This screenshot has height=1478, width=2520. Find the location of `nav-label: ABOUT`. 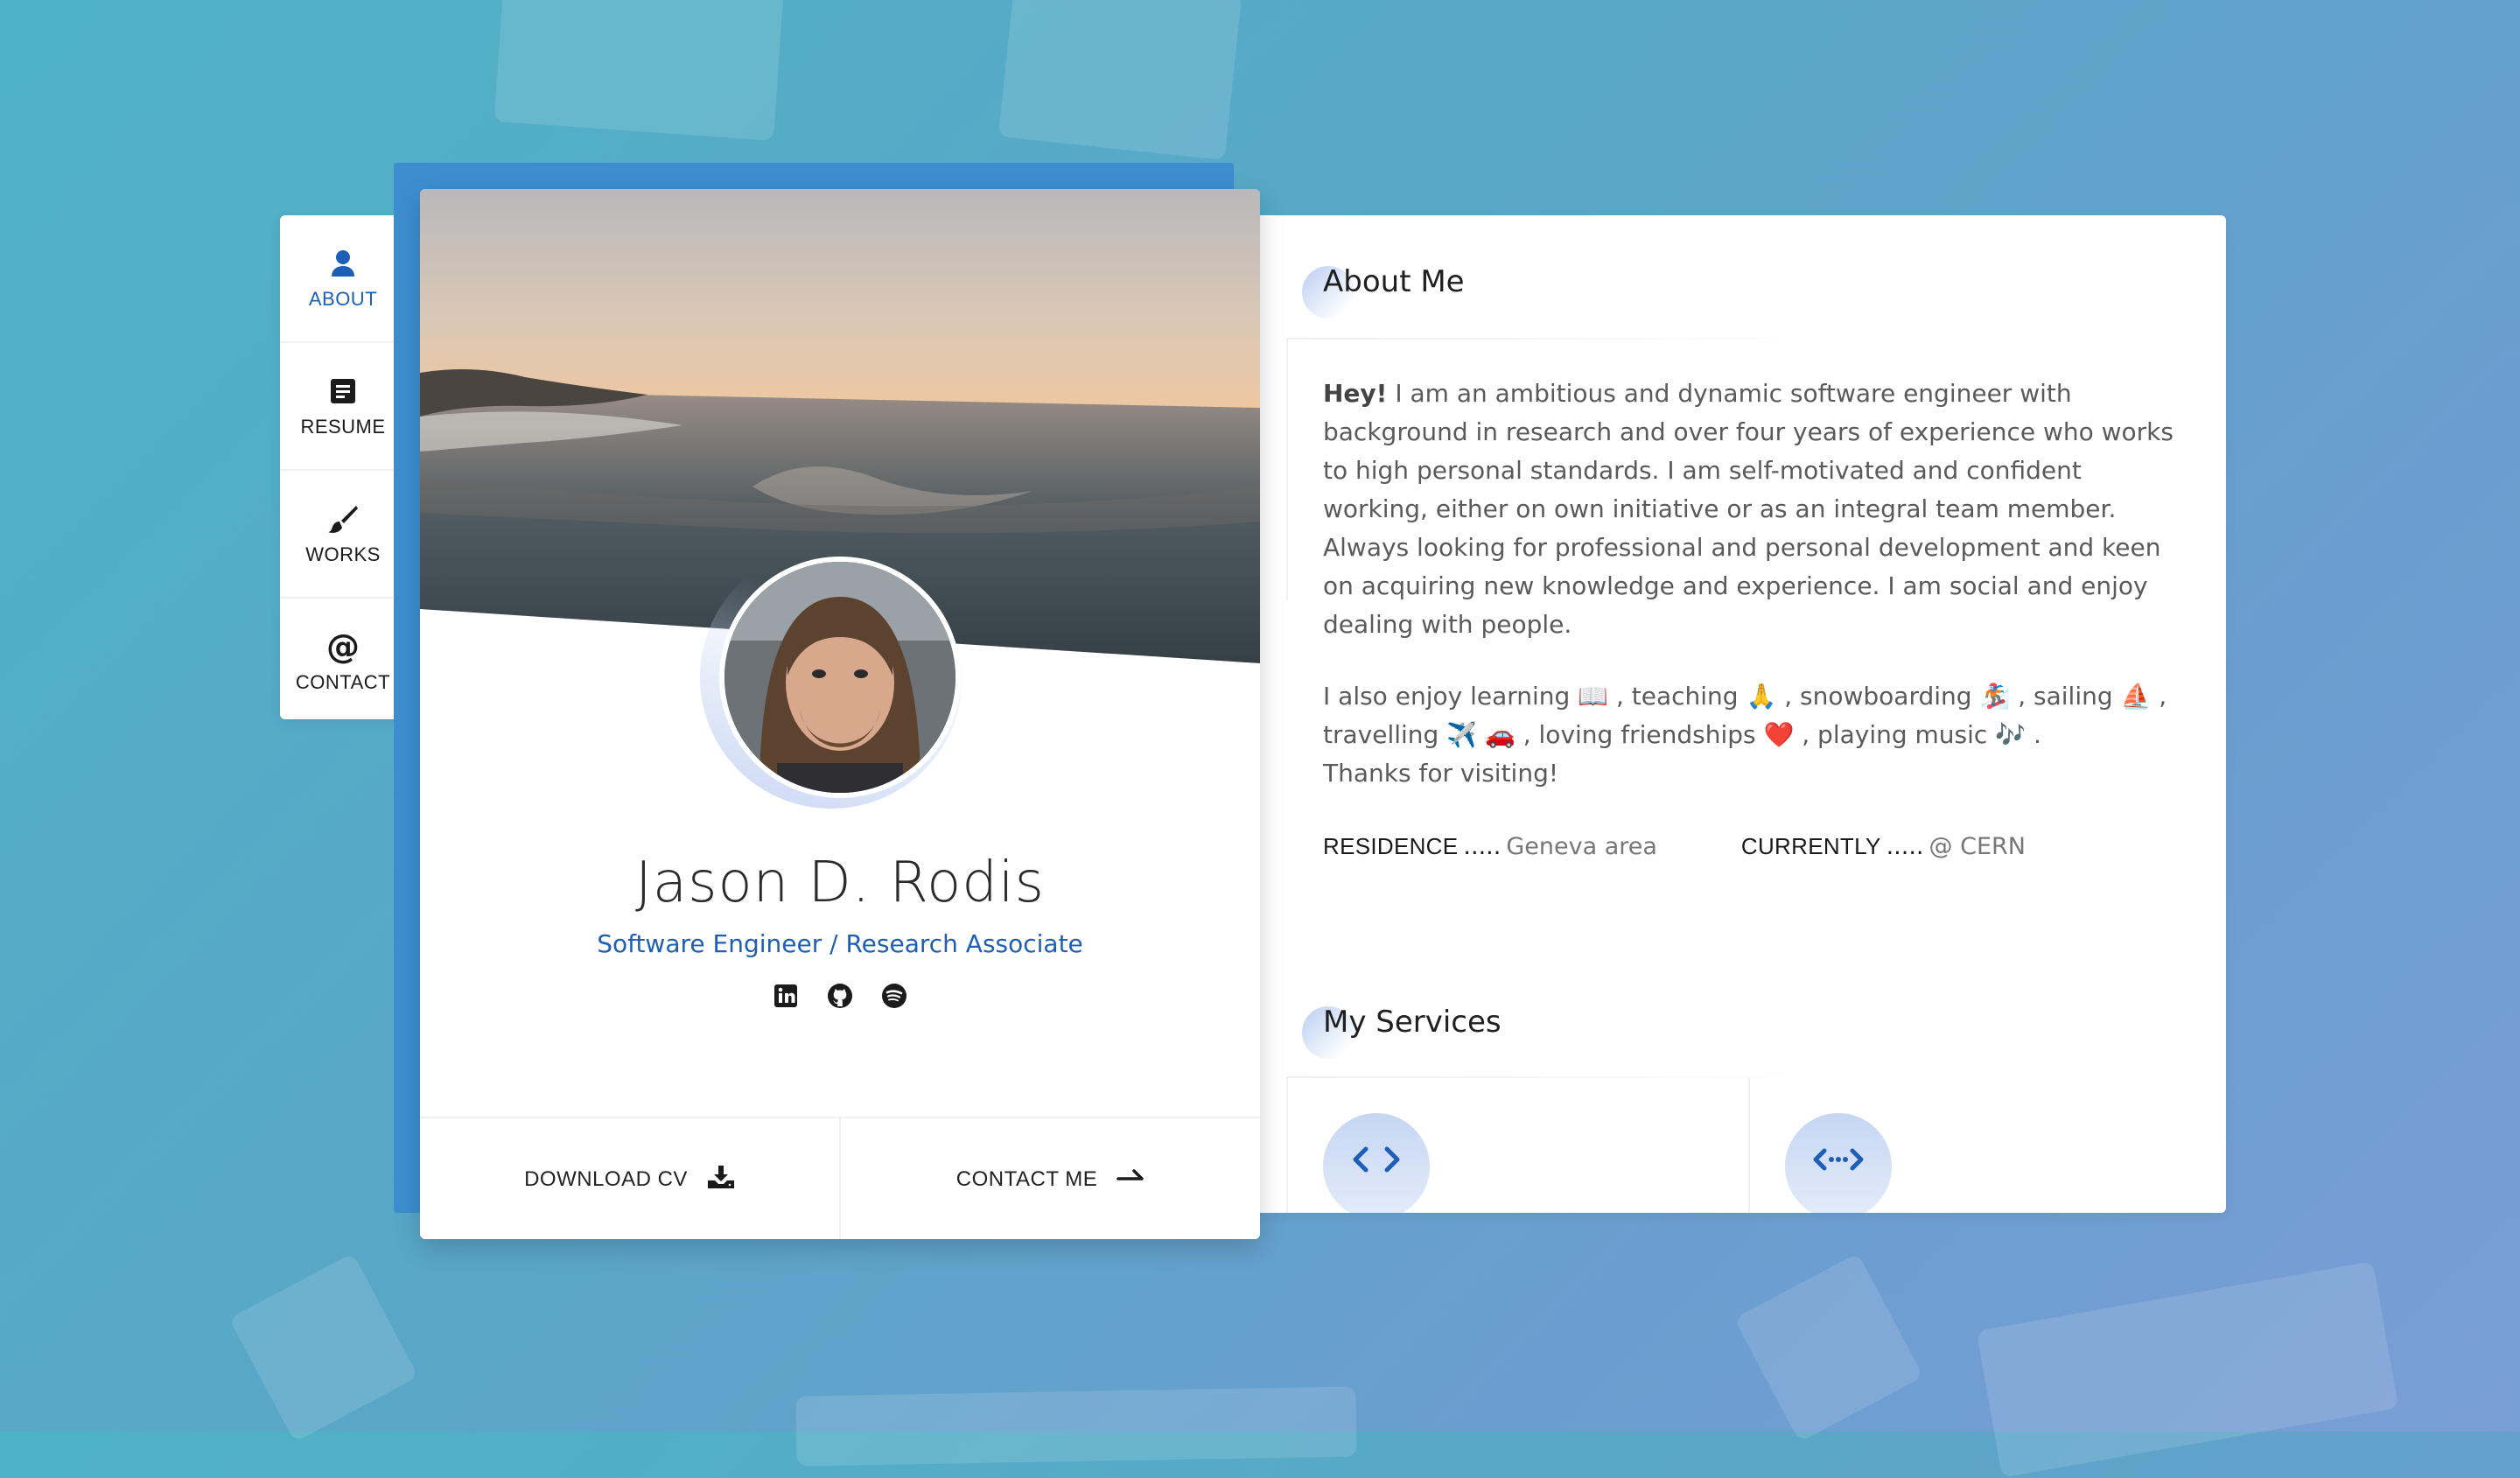

nav-label: ABOUT is located at coordinates (343, 299).